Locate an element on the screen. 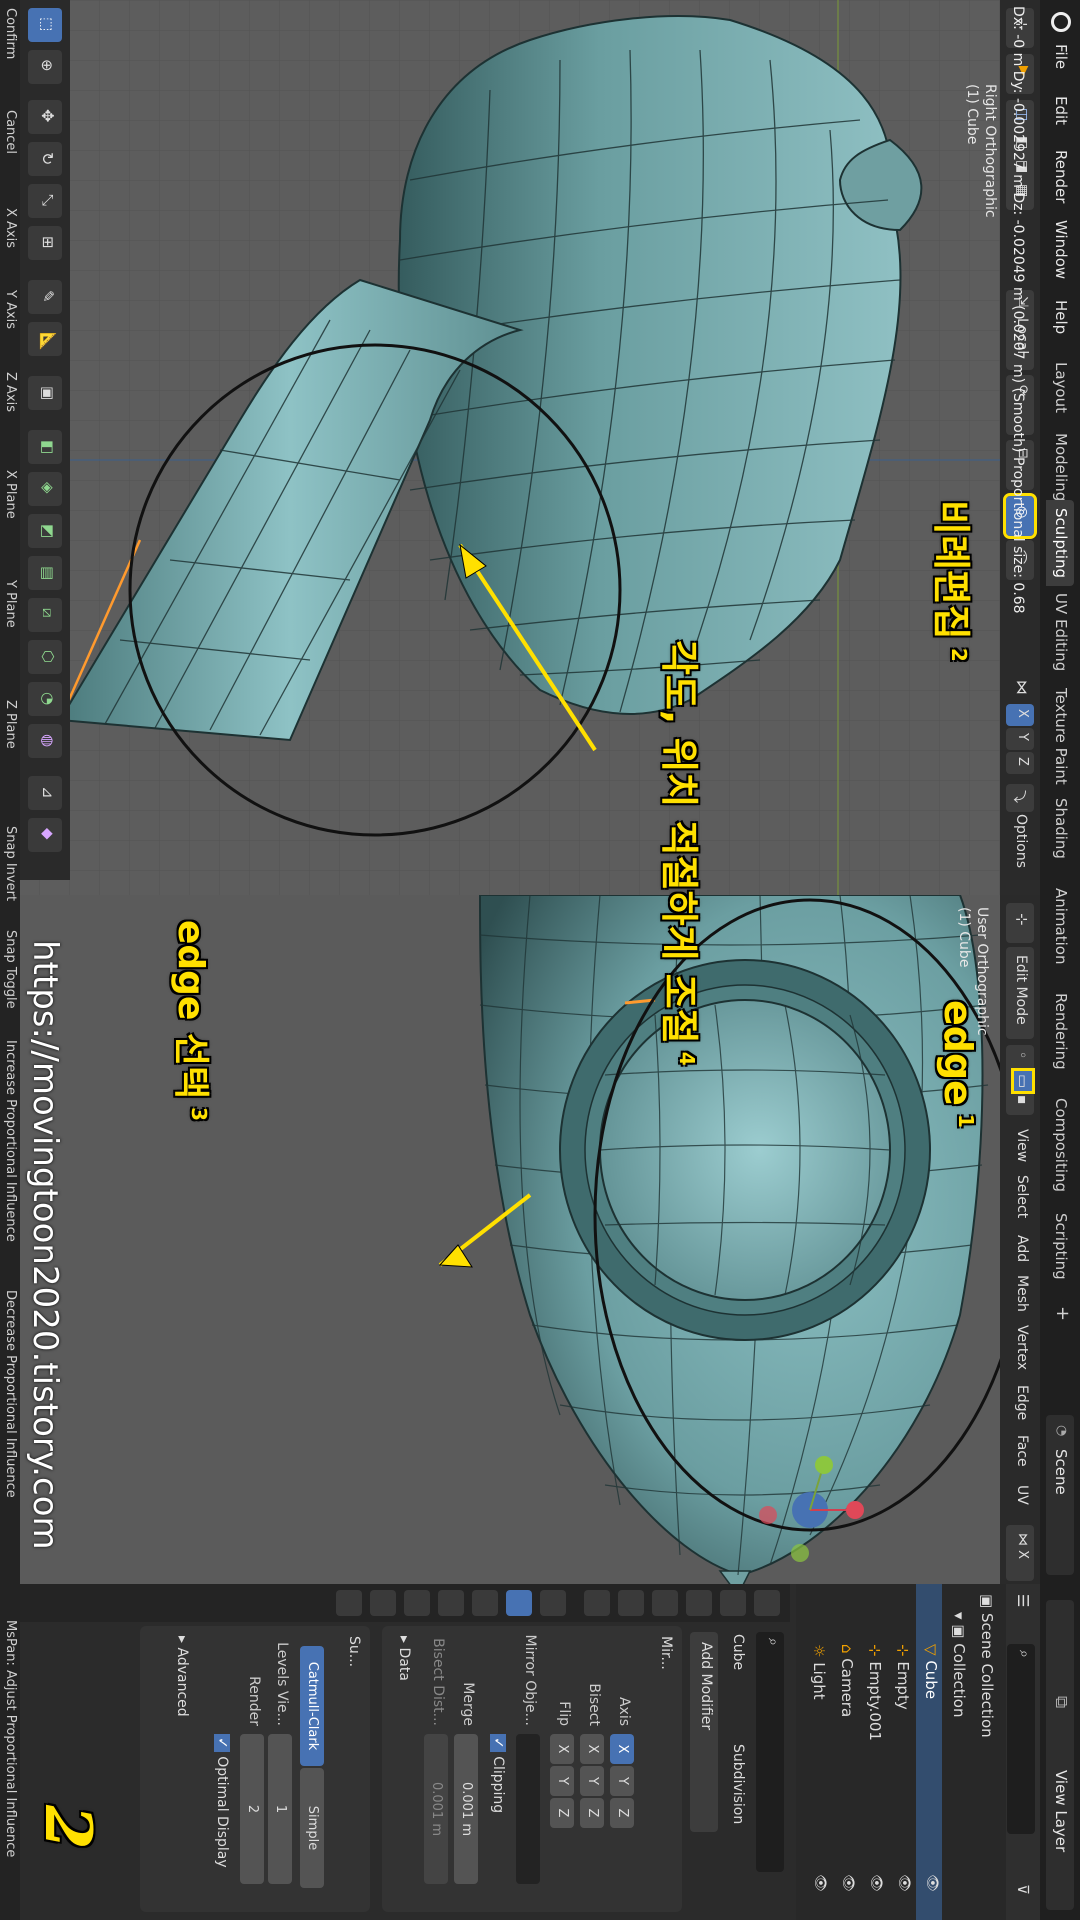 The image size is (1080, 1920). menu-add: Add is located at coordinates (1022, 1248).